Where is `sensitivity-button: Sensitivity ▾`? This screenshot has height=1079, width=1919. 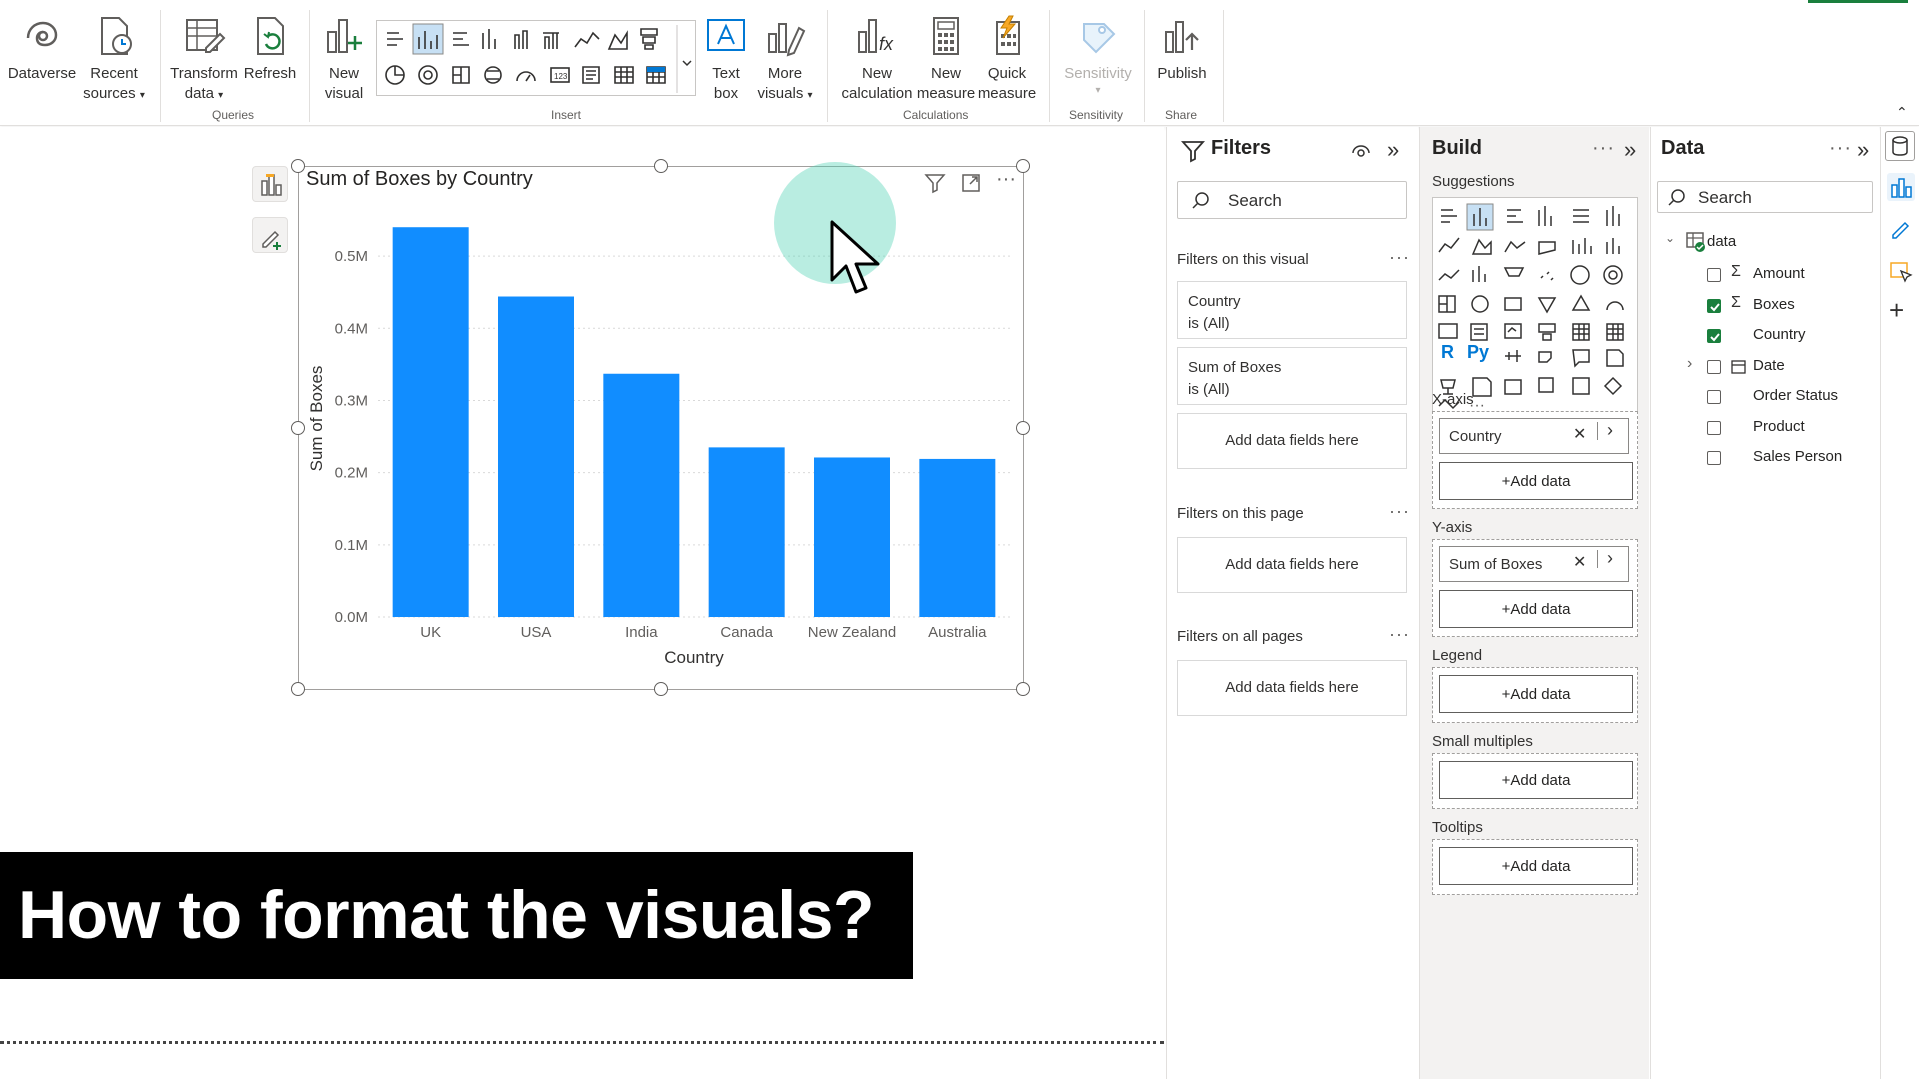 sensitivity-button: Sensitivity ▾ is located at coordinates (1098, 56).